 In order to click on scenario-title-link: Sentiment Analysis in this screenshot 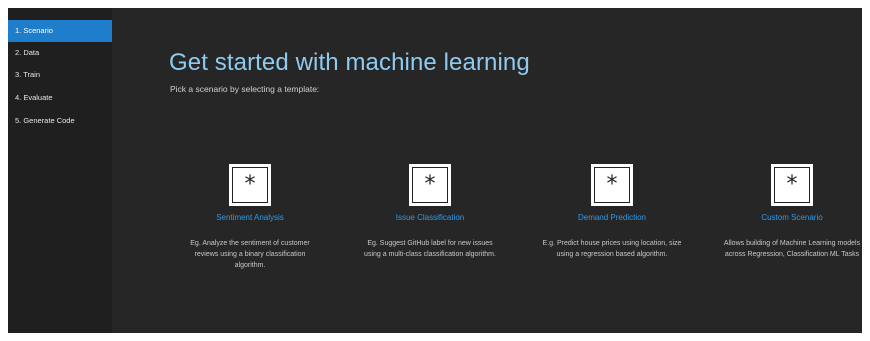, I will do `click(250, 217)`.